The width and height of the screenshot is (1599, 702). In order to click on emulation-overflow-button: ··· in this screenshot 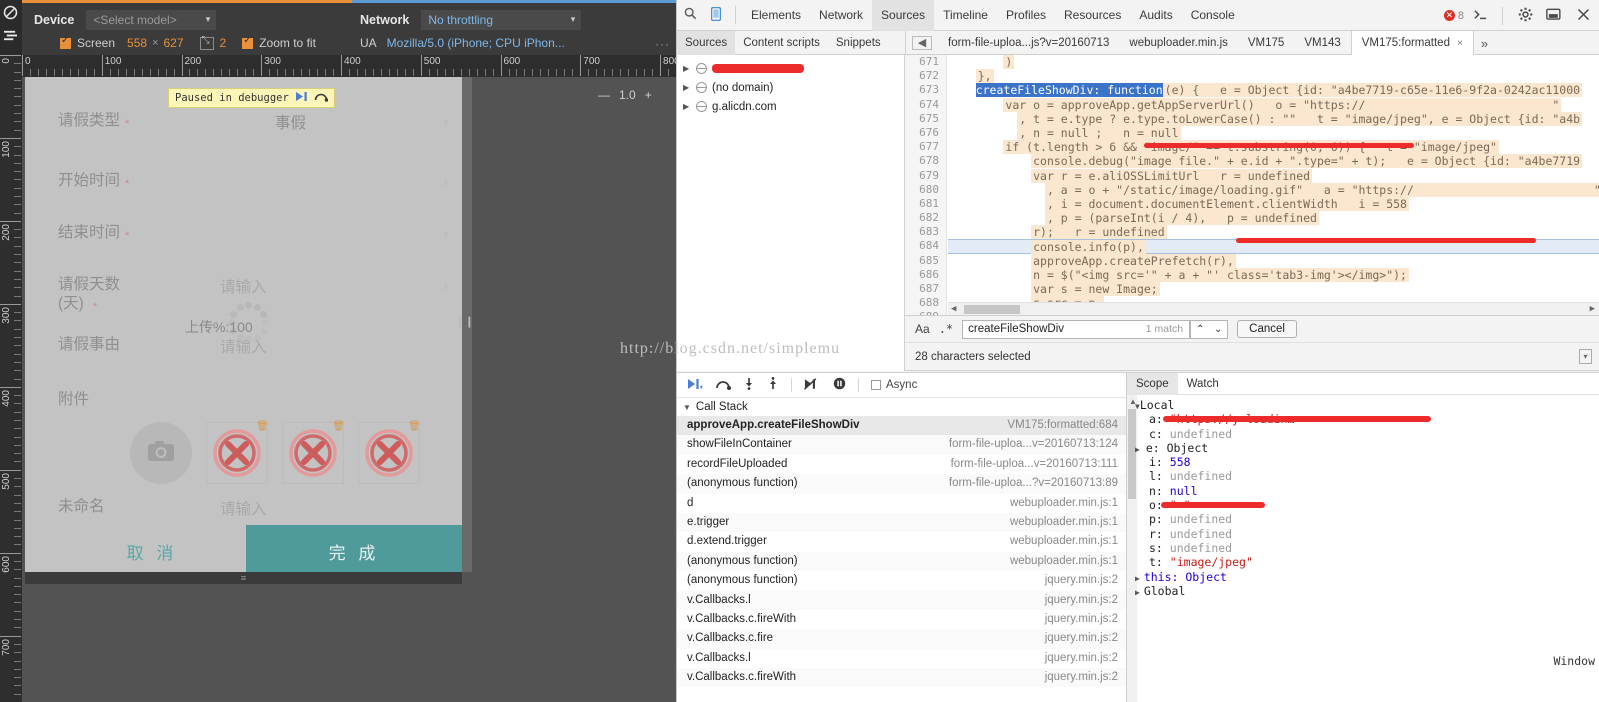, I will do `click(662, 44)`.